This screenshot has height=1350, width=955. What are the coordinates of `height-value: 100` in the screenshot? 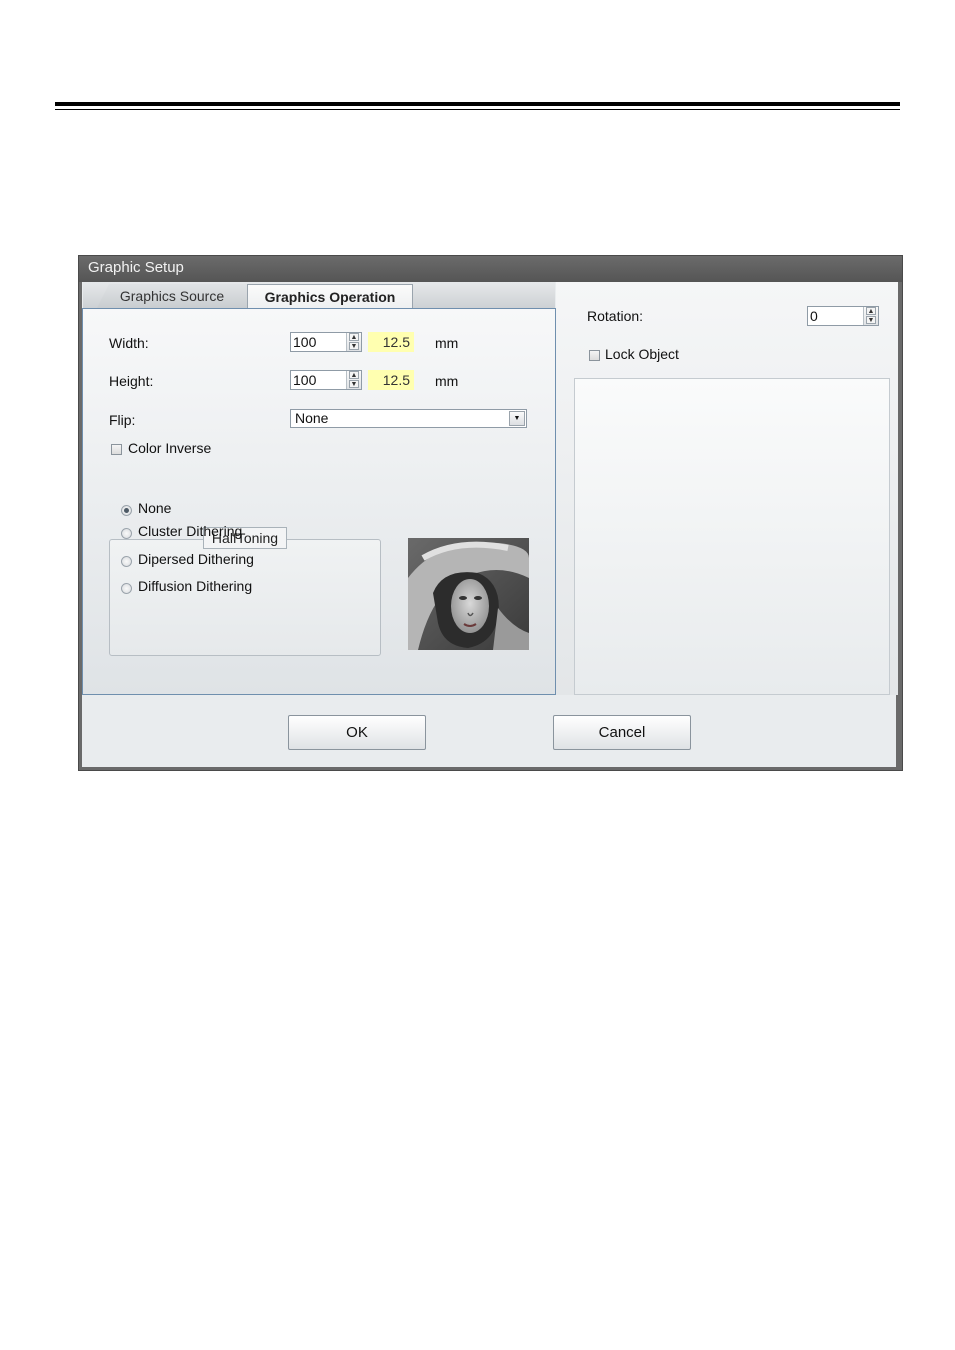 It's located at (305, 380).